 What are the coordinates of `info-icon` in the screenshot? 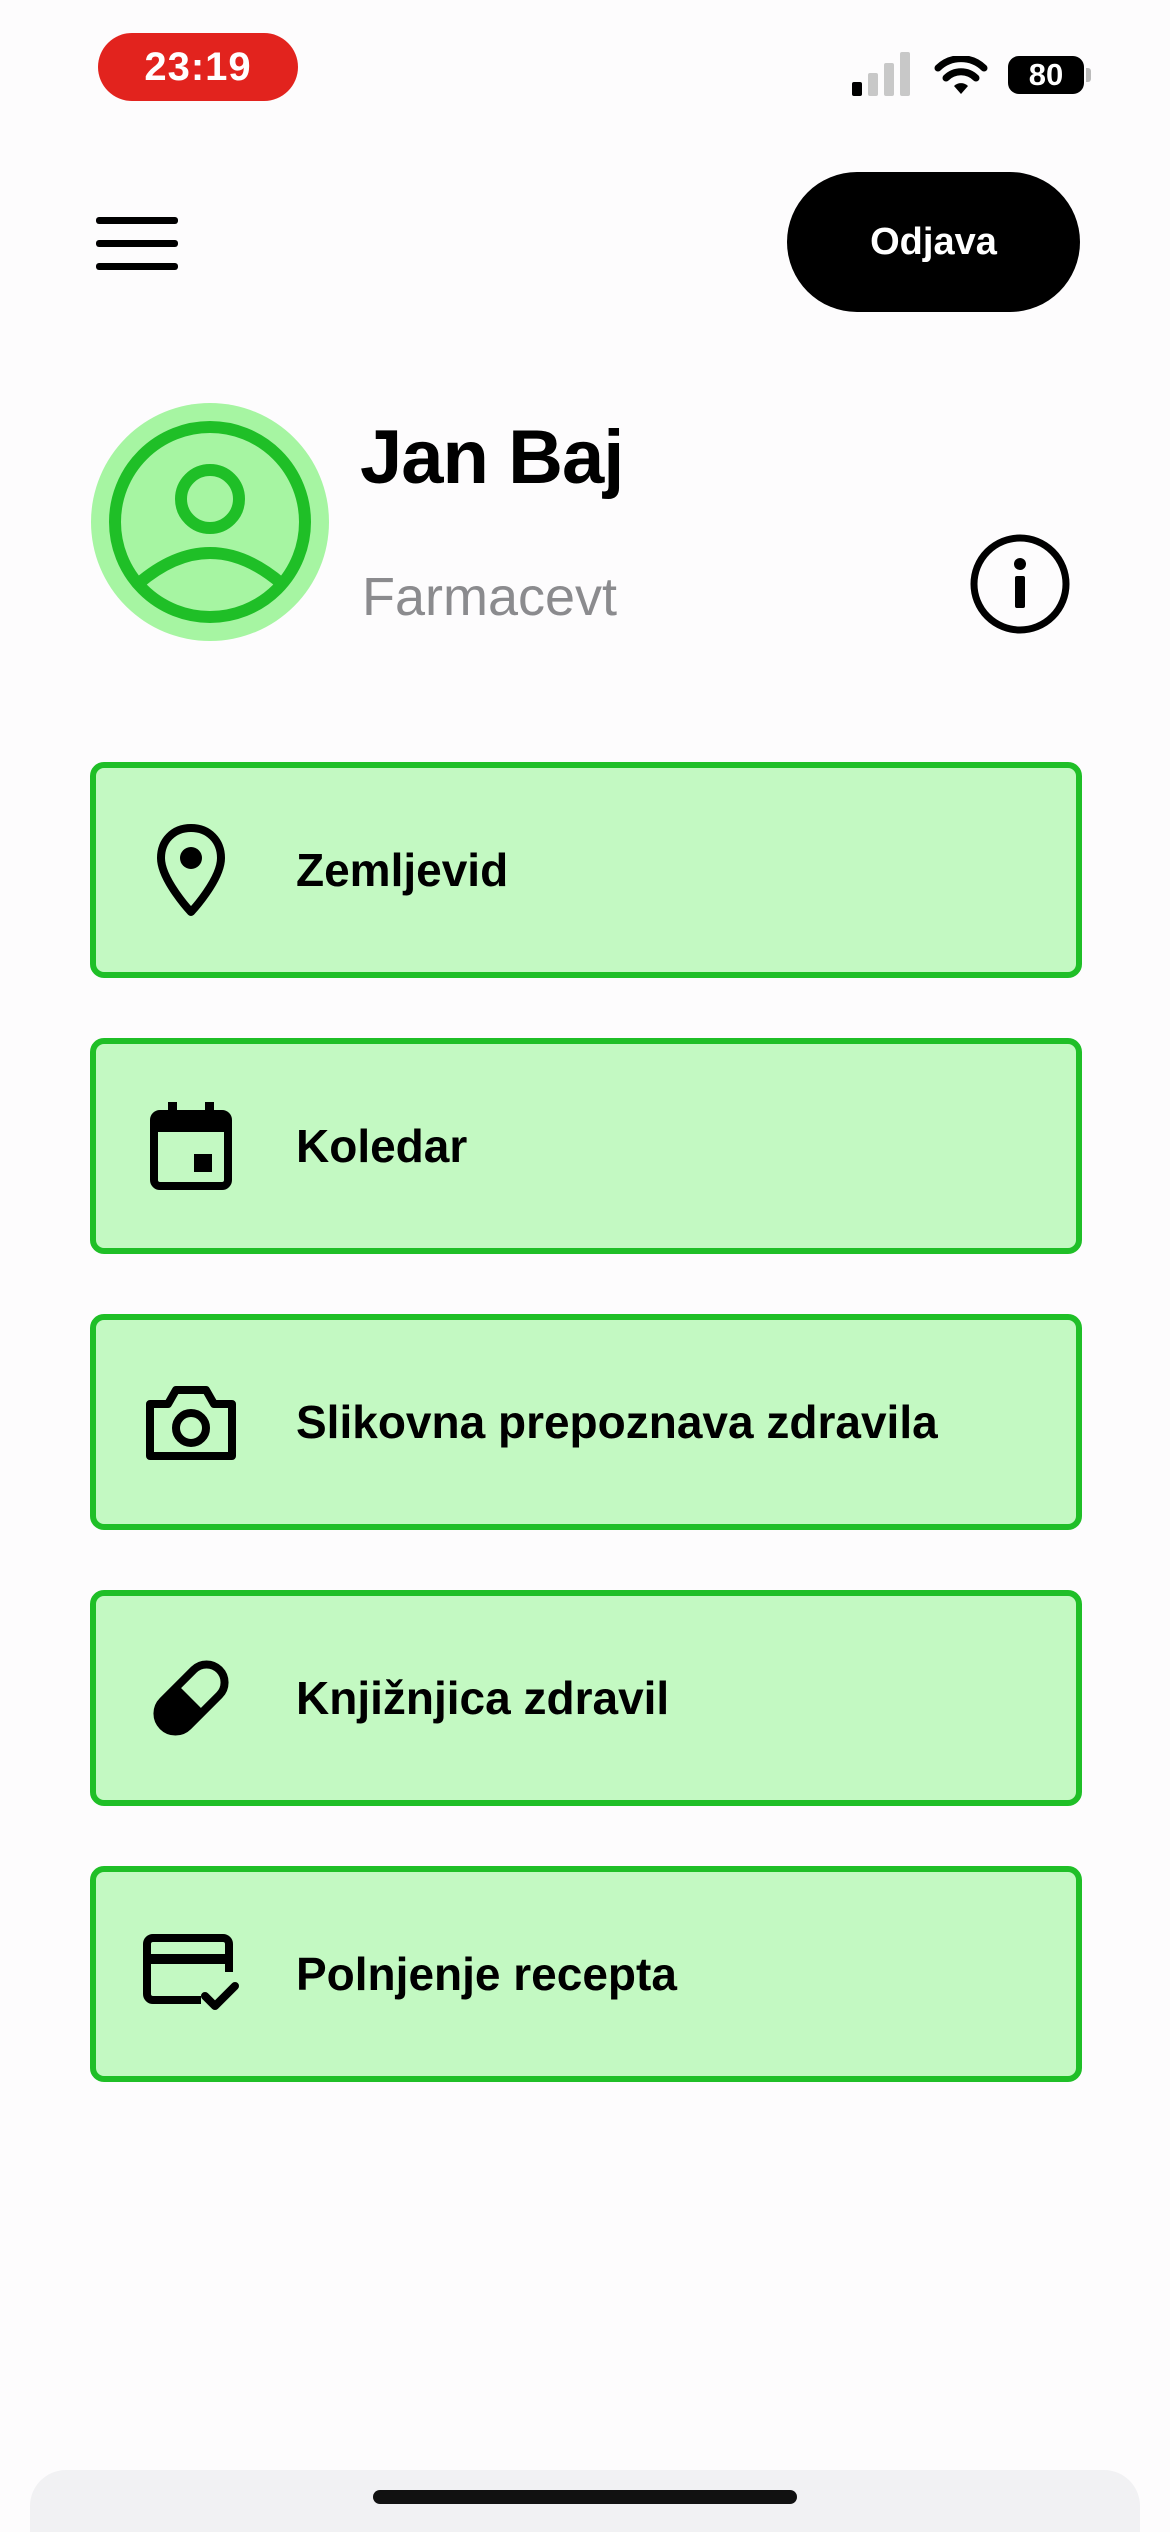 It's located at (1020, 584).